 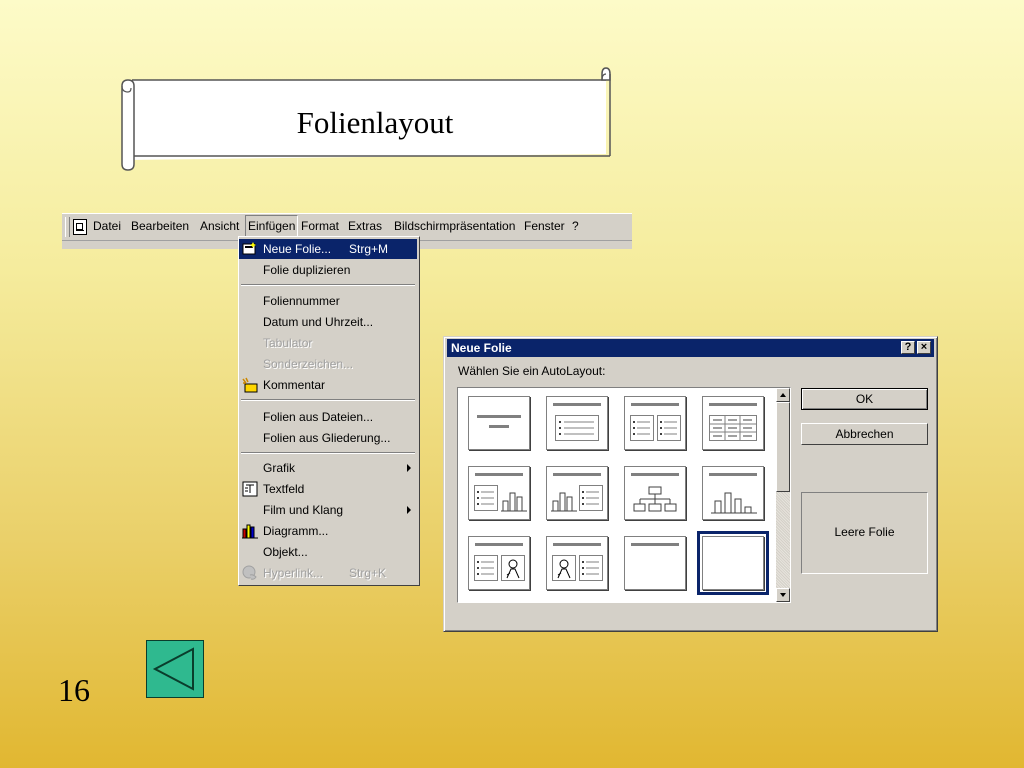 What do you see at coordinates (864, 399) in the screenshot?
I see `ok-button: OK` at bounding box center [864, 399].